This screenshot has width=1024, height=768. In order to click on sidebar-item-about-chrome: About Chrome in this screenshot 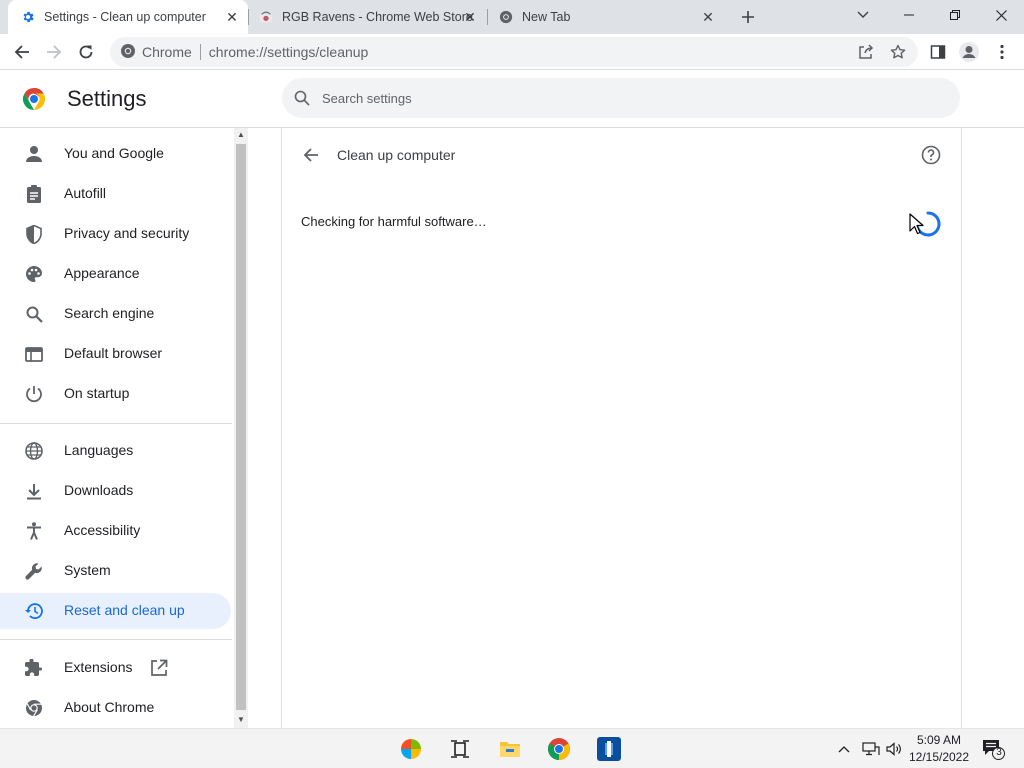, I will do `click(115, 708)`.